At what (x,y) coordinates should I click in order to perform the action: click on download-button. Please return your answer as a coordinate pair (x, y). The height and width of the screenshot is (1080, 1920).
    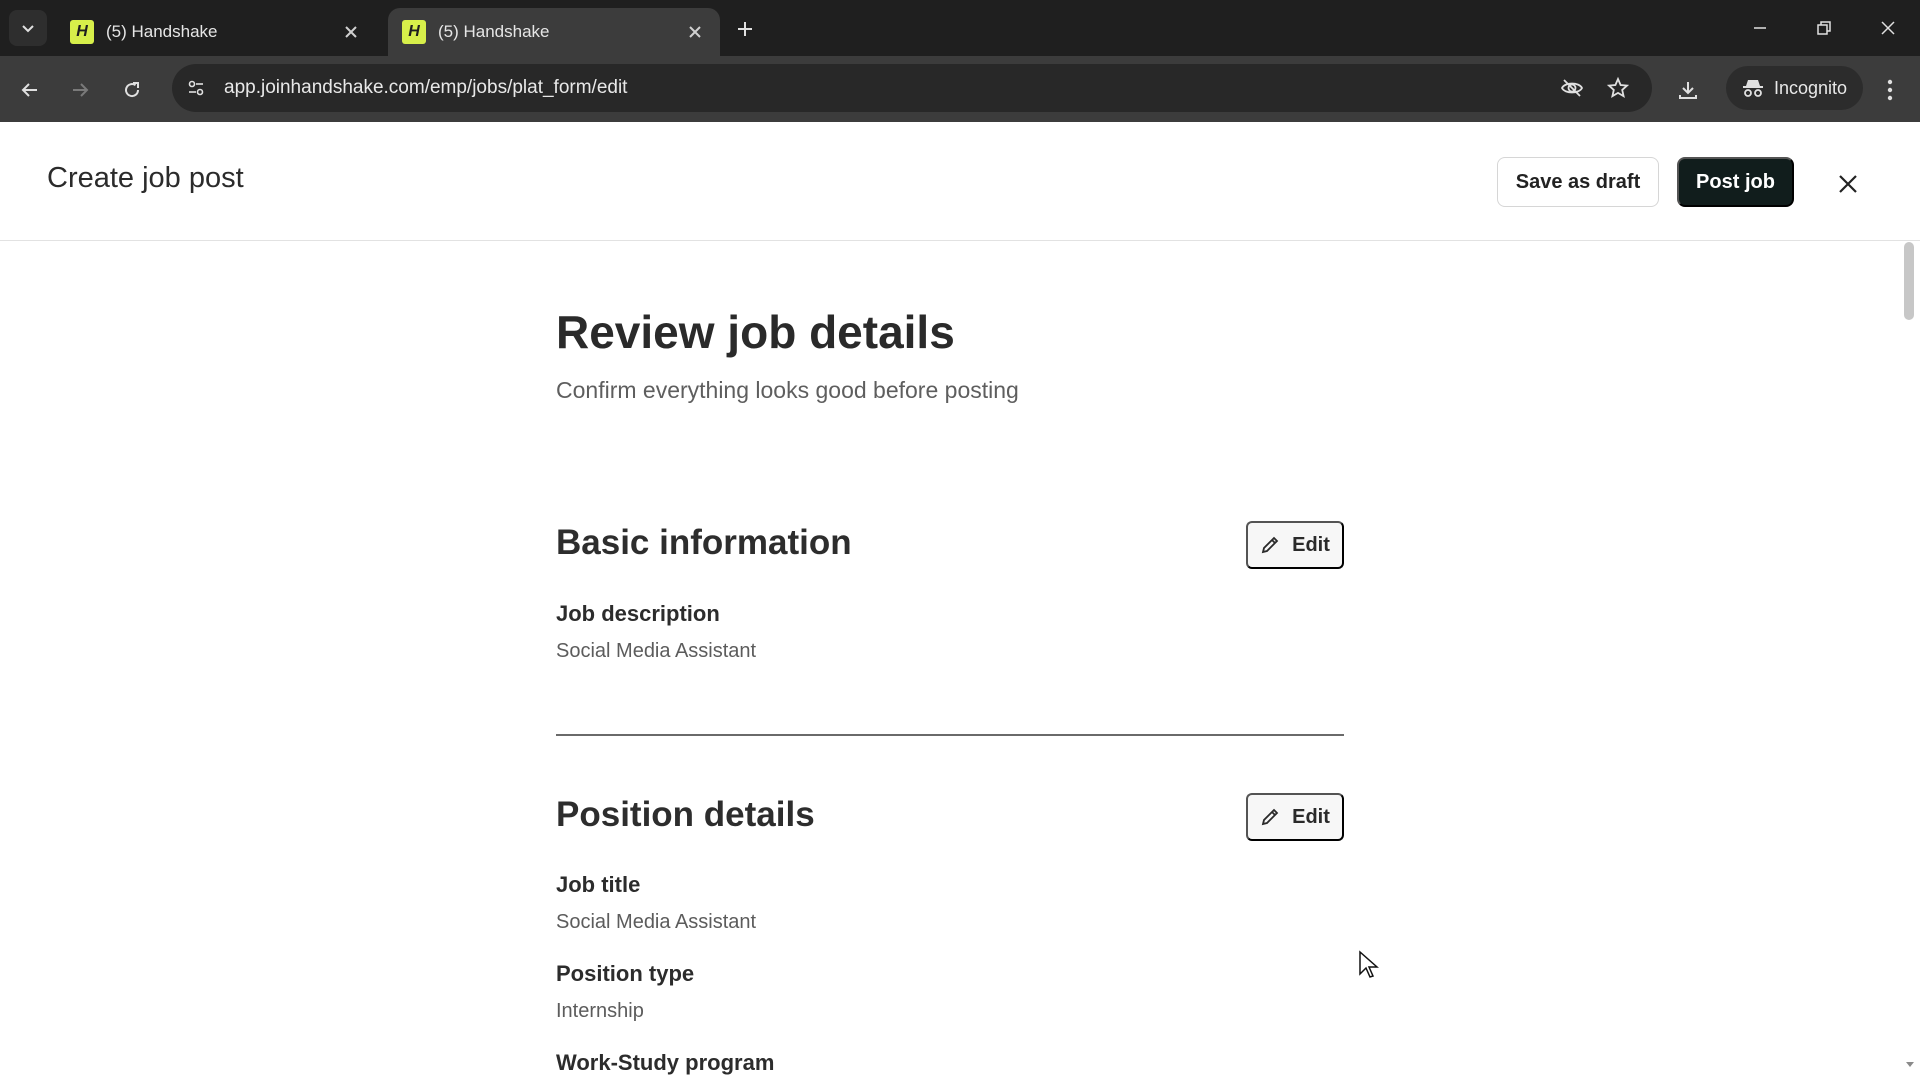
    Looking at the image, I should click on (1688, 90).